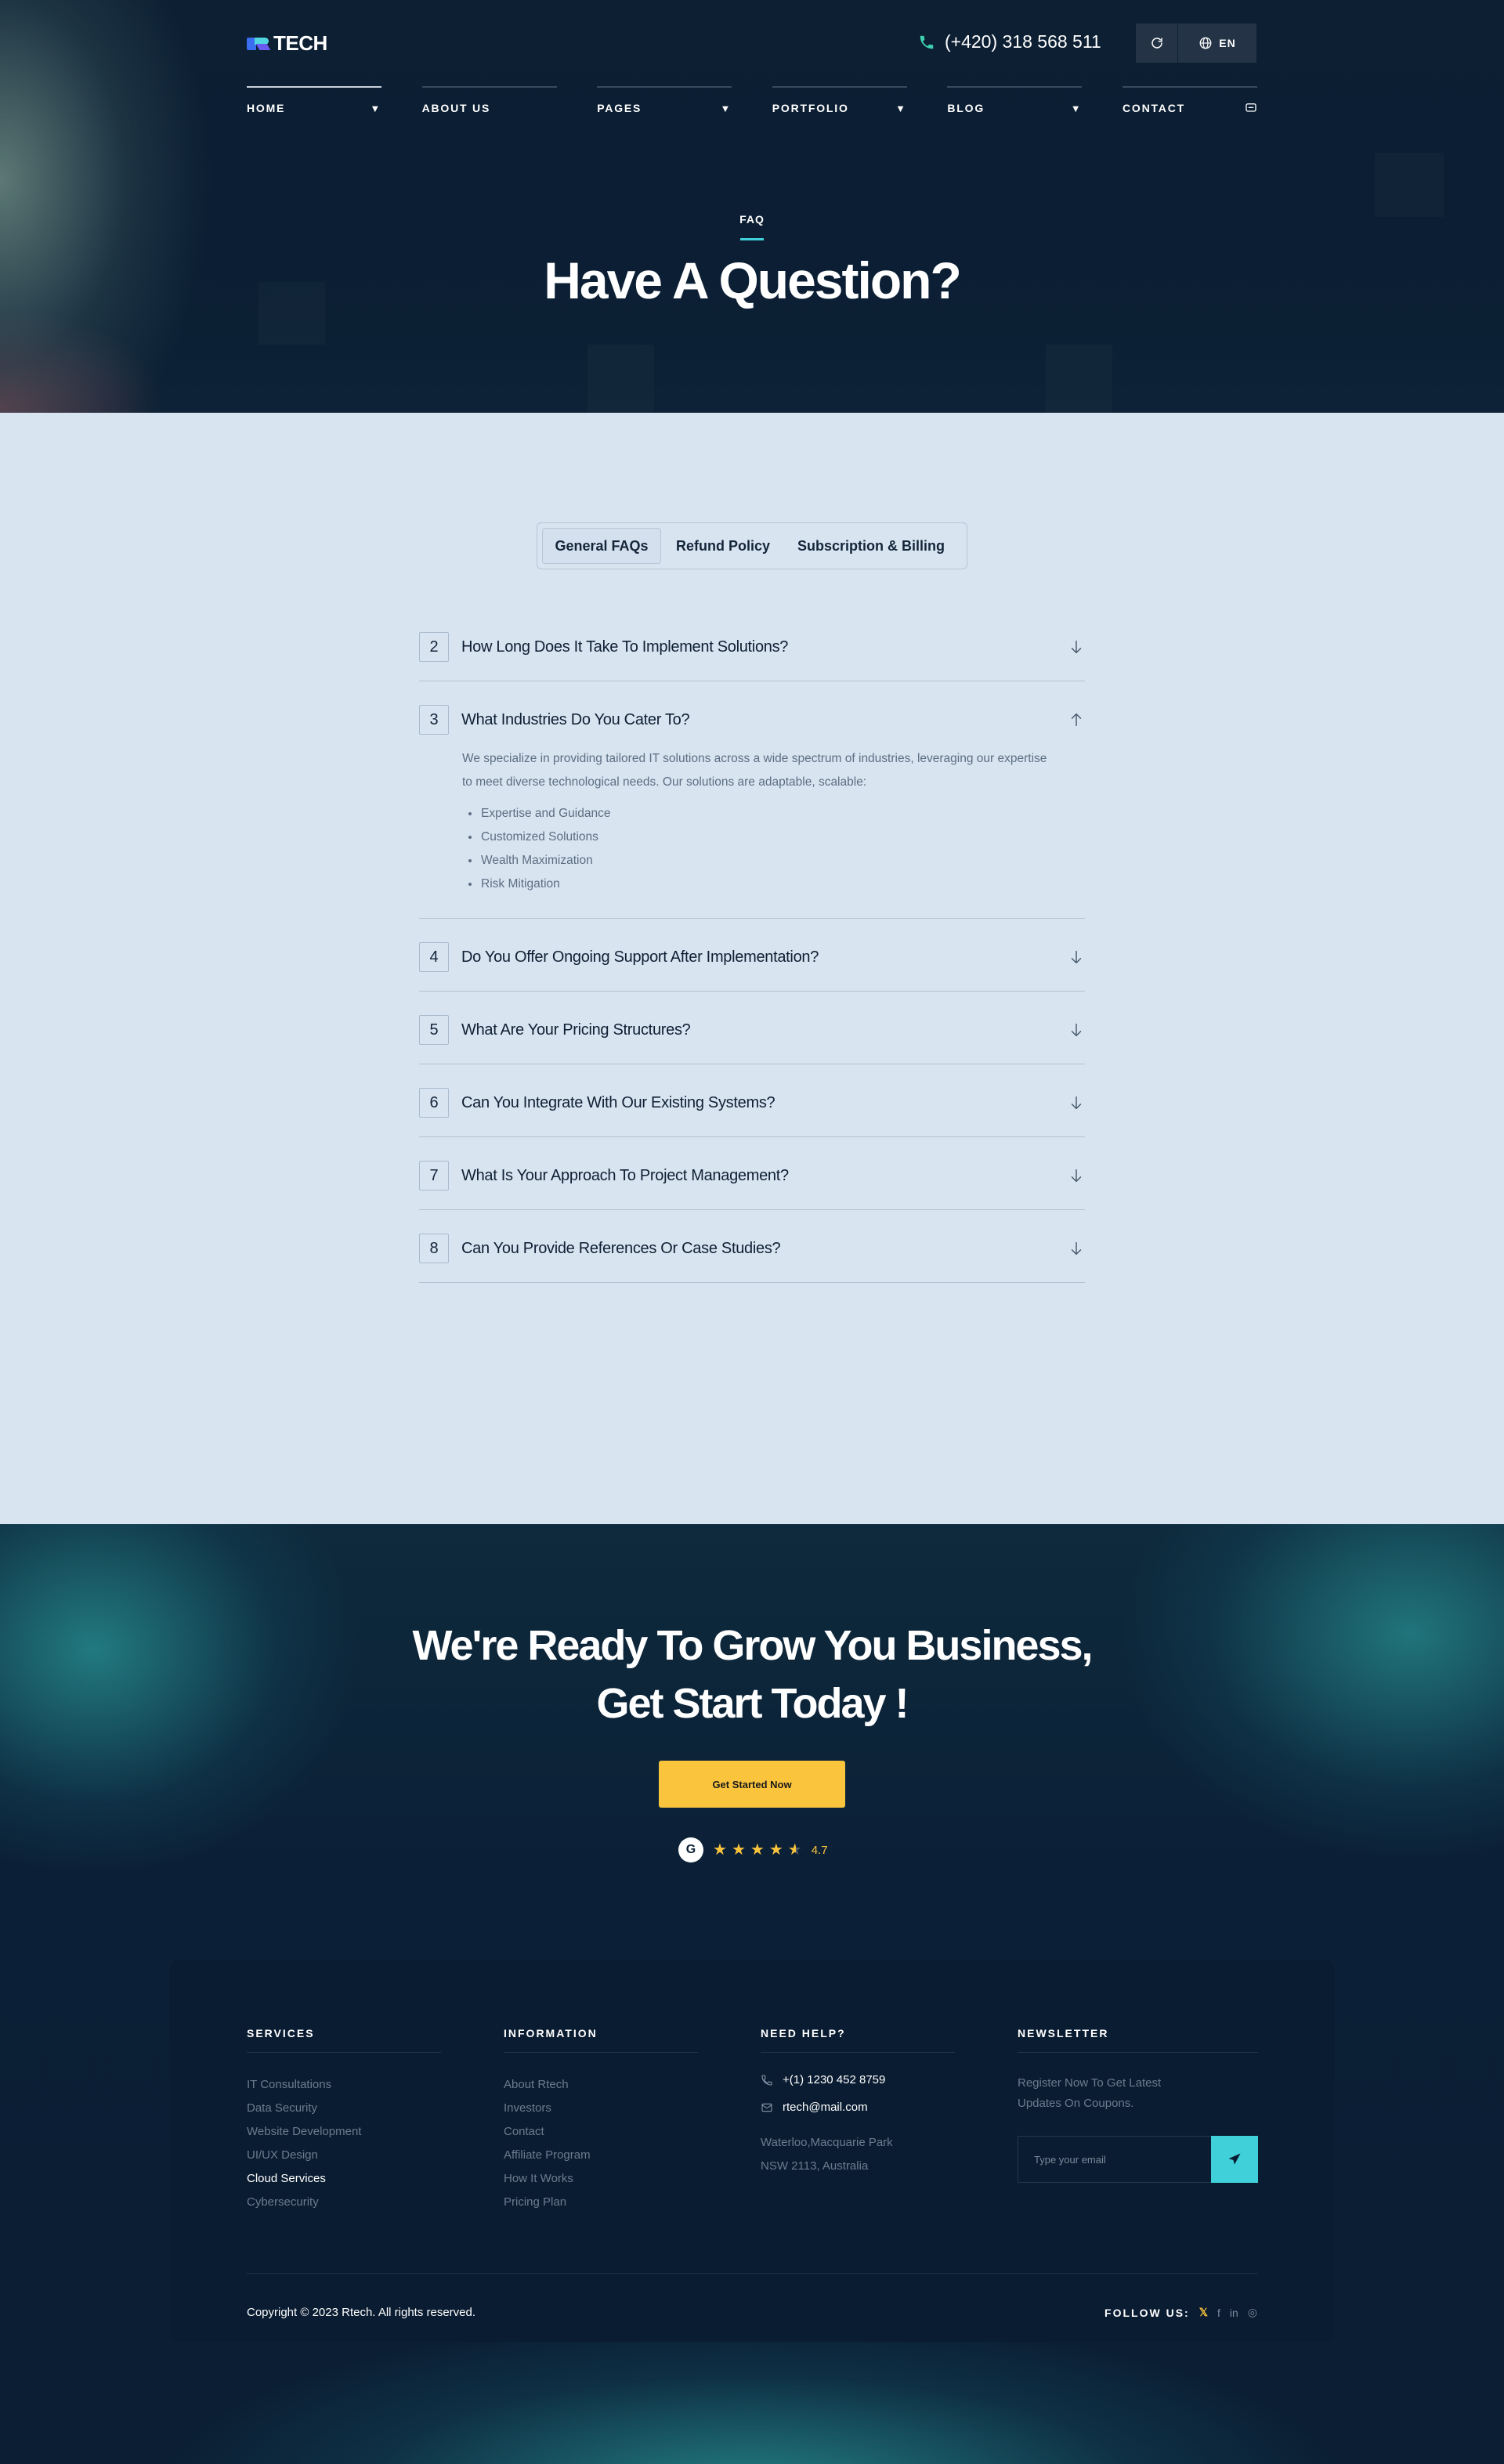 Image resolution: width=1504 pixels, height=2464 pixels. Describe the element at coordinates (1153, 108) in the screenshot. I see `nav-label: CONTACT` at that location.